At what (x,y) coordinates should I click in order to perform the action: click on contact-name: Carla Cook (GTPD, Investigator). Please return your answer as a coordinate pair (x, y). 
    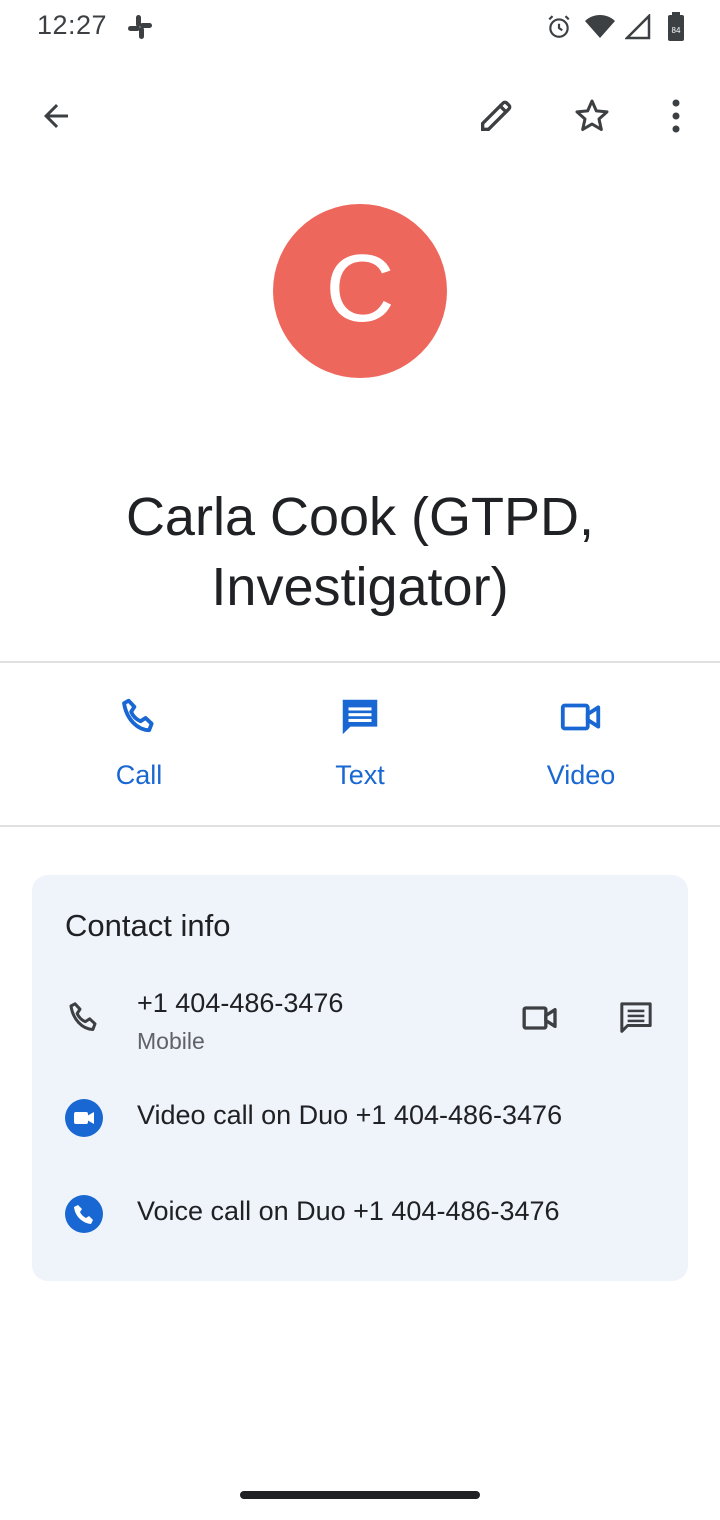
    Looking at the image, I should click on (360, 552).